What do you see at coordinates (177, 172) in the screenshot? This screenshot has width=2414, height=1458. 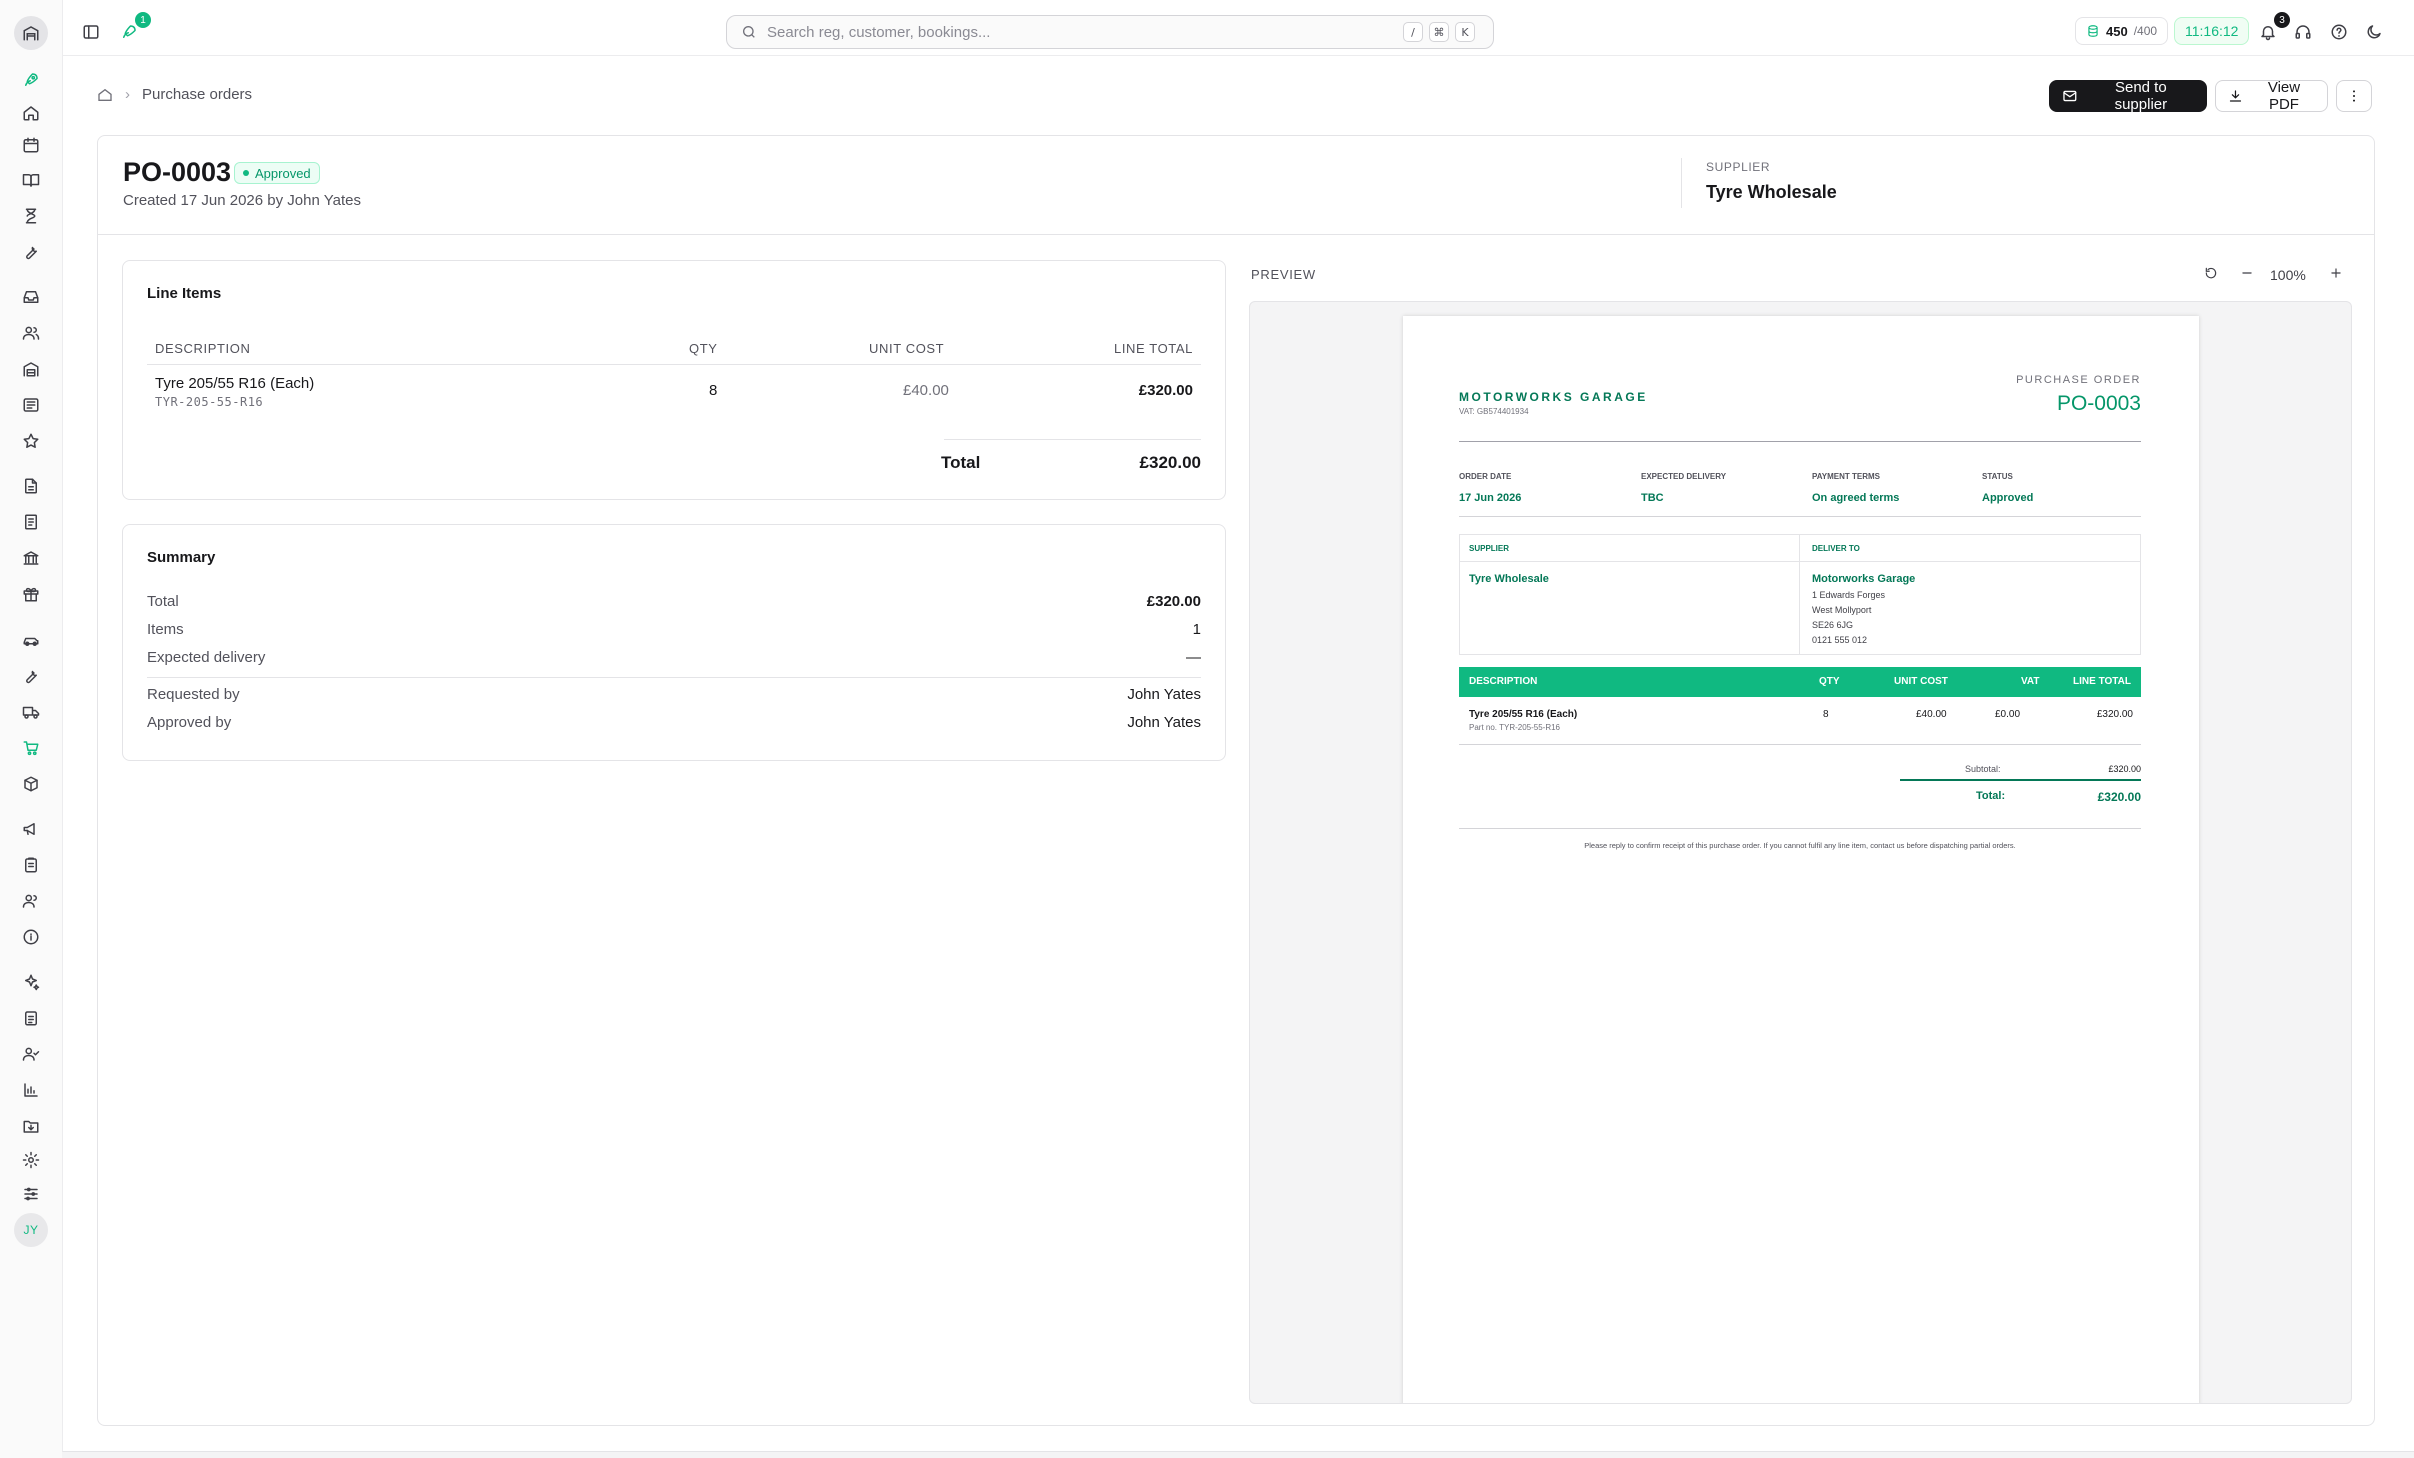 I see `po-number: PO-0003` at bounding box center [177, 172].